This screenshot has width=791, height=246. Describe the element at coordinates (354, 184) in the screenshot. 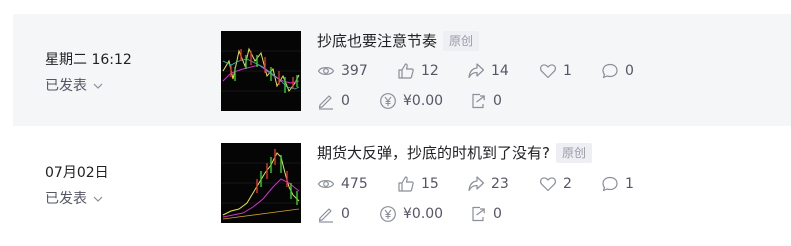

I see `views-count: 475` at that location.